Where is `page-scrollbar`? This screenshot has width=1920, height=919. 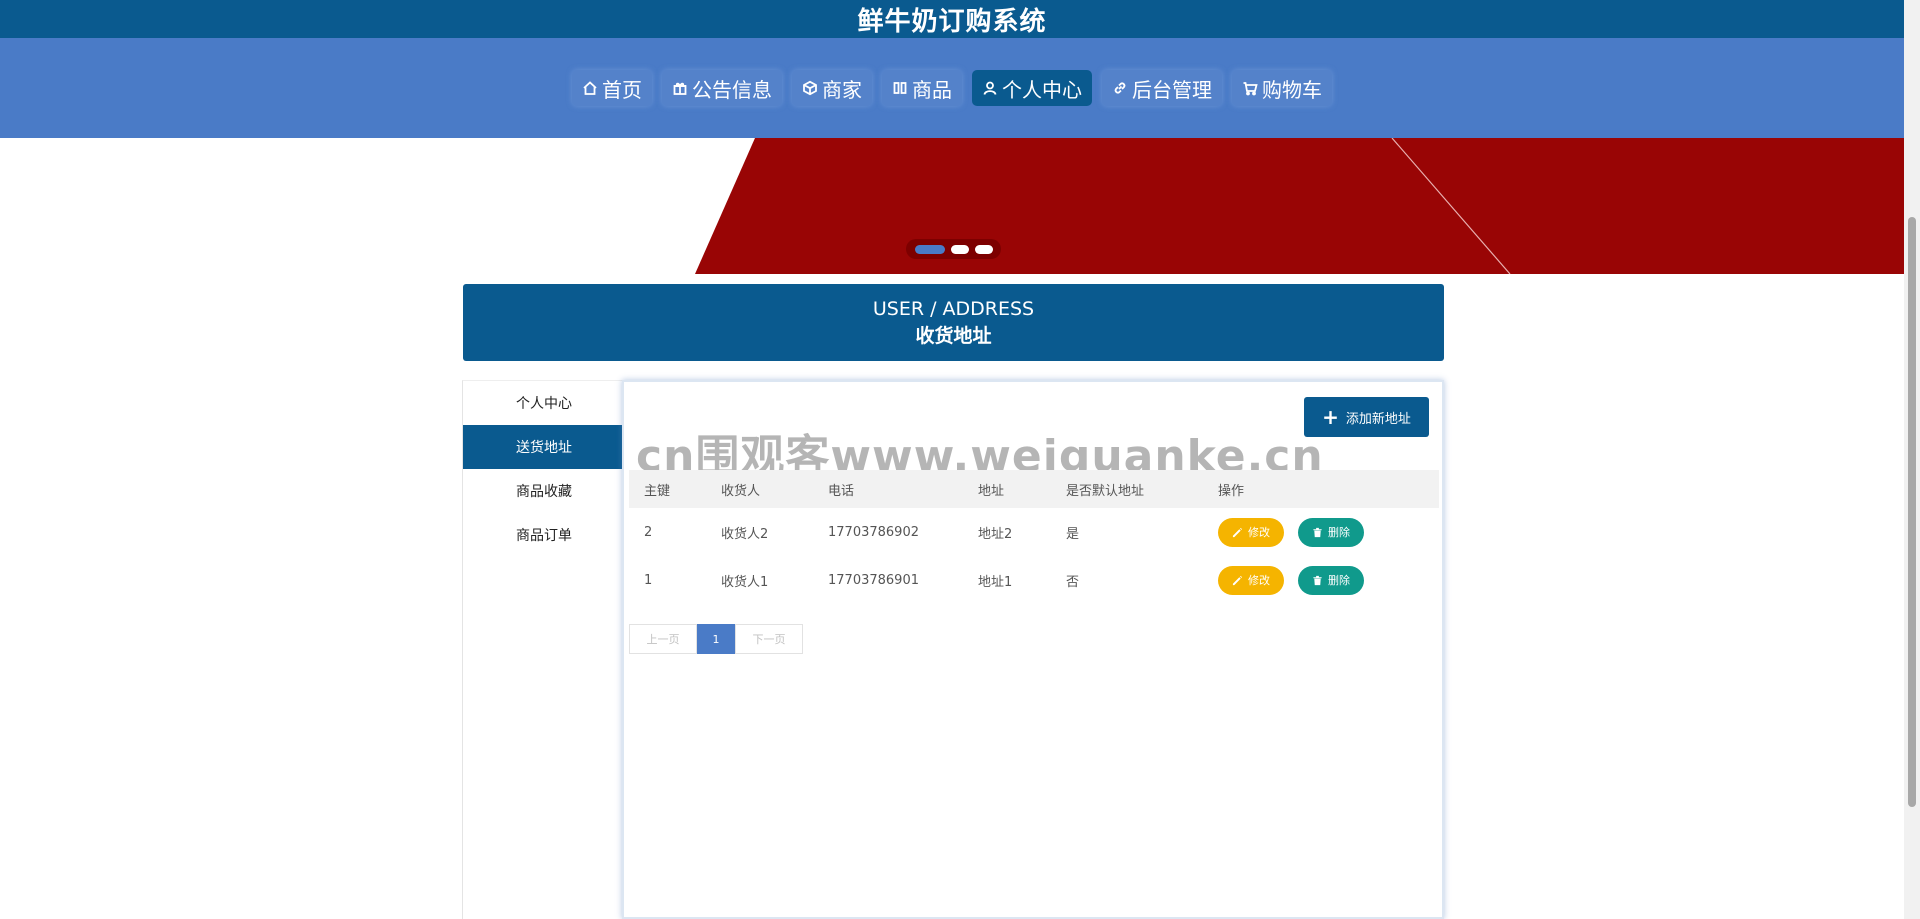
page-scrollbar is located at coordinates (1912, 459).